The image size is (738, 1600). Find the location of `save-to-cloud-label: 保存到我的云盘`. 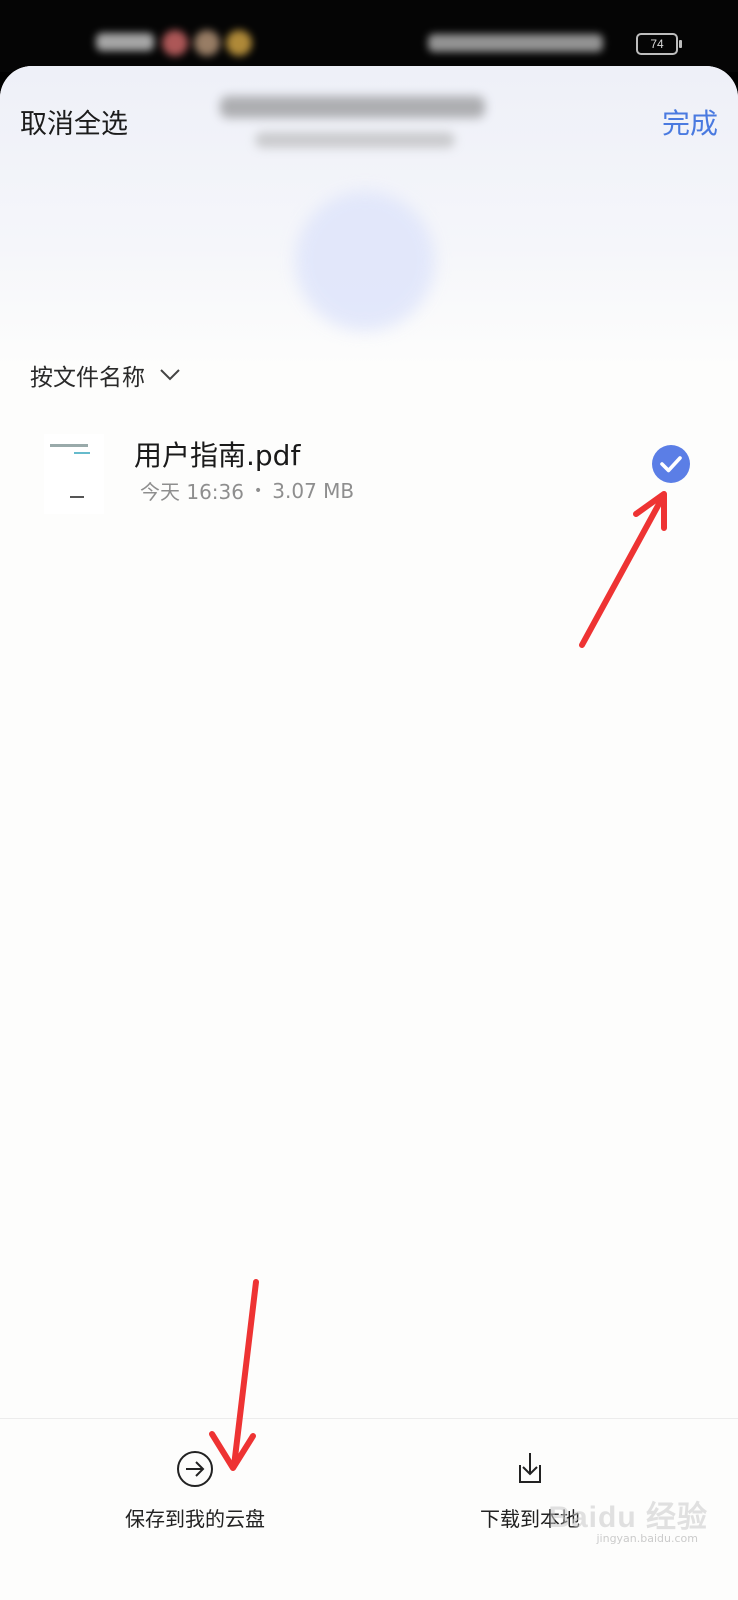

save-to-cloud-label: 保存到我的云盘 is located at coordinates (195, 1519).